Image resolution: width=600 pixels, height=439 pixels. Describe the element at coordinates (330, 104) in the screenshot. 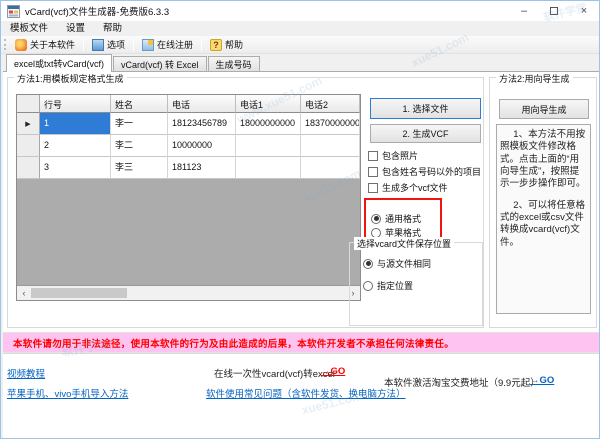

I see `column-header: 电话2` at that location.